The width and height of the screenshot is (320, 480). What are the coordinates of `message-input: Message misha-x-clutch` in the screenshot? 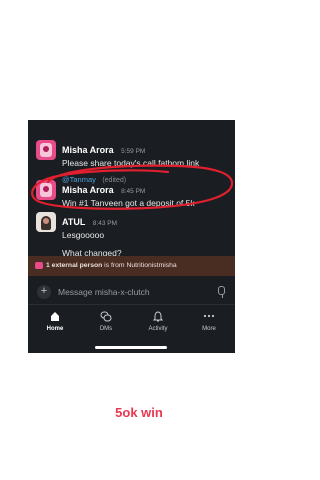 It's located at (104, 292).